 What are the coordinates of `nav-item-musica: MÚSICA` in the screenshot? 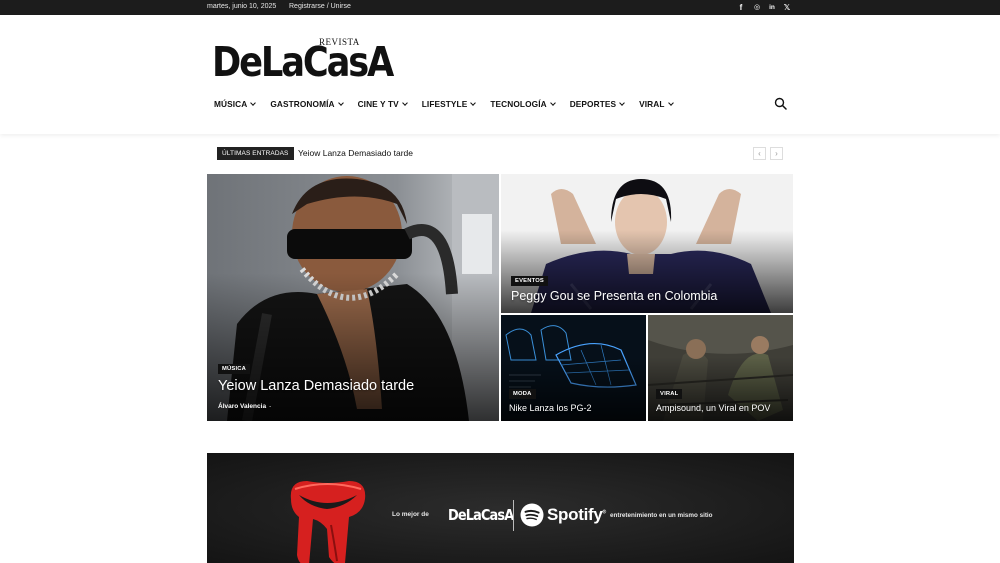 It's located at (235, 104).